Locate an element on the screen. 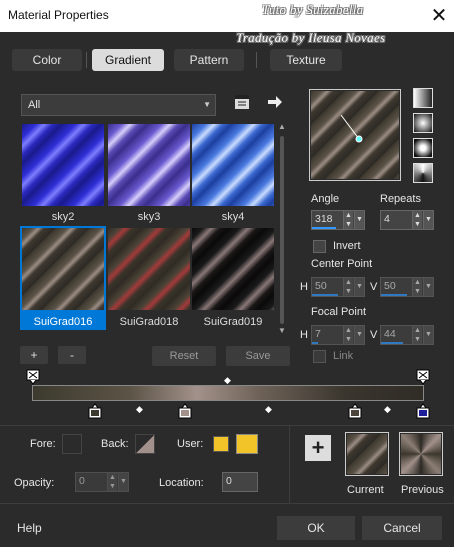 This screenshot has width=454, height=547. fore-color-swatch is located at coordinates (72, 444).